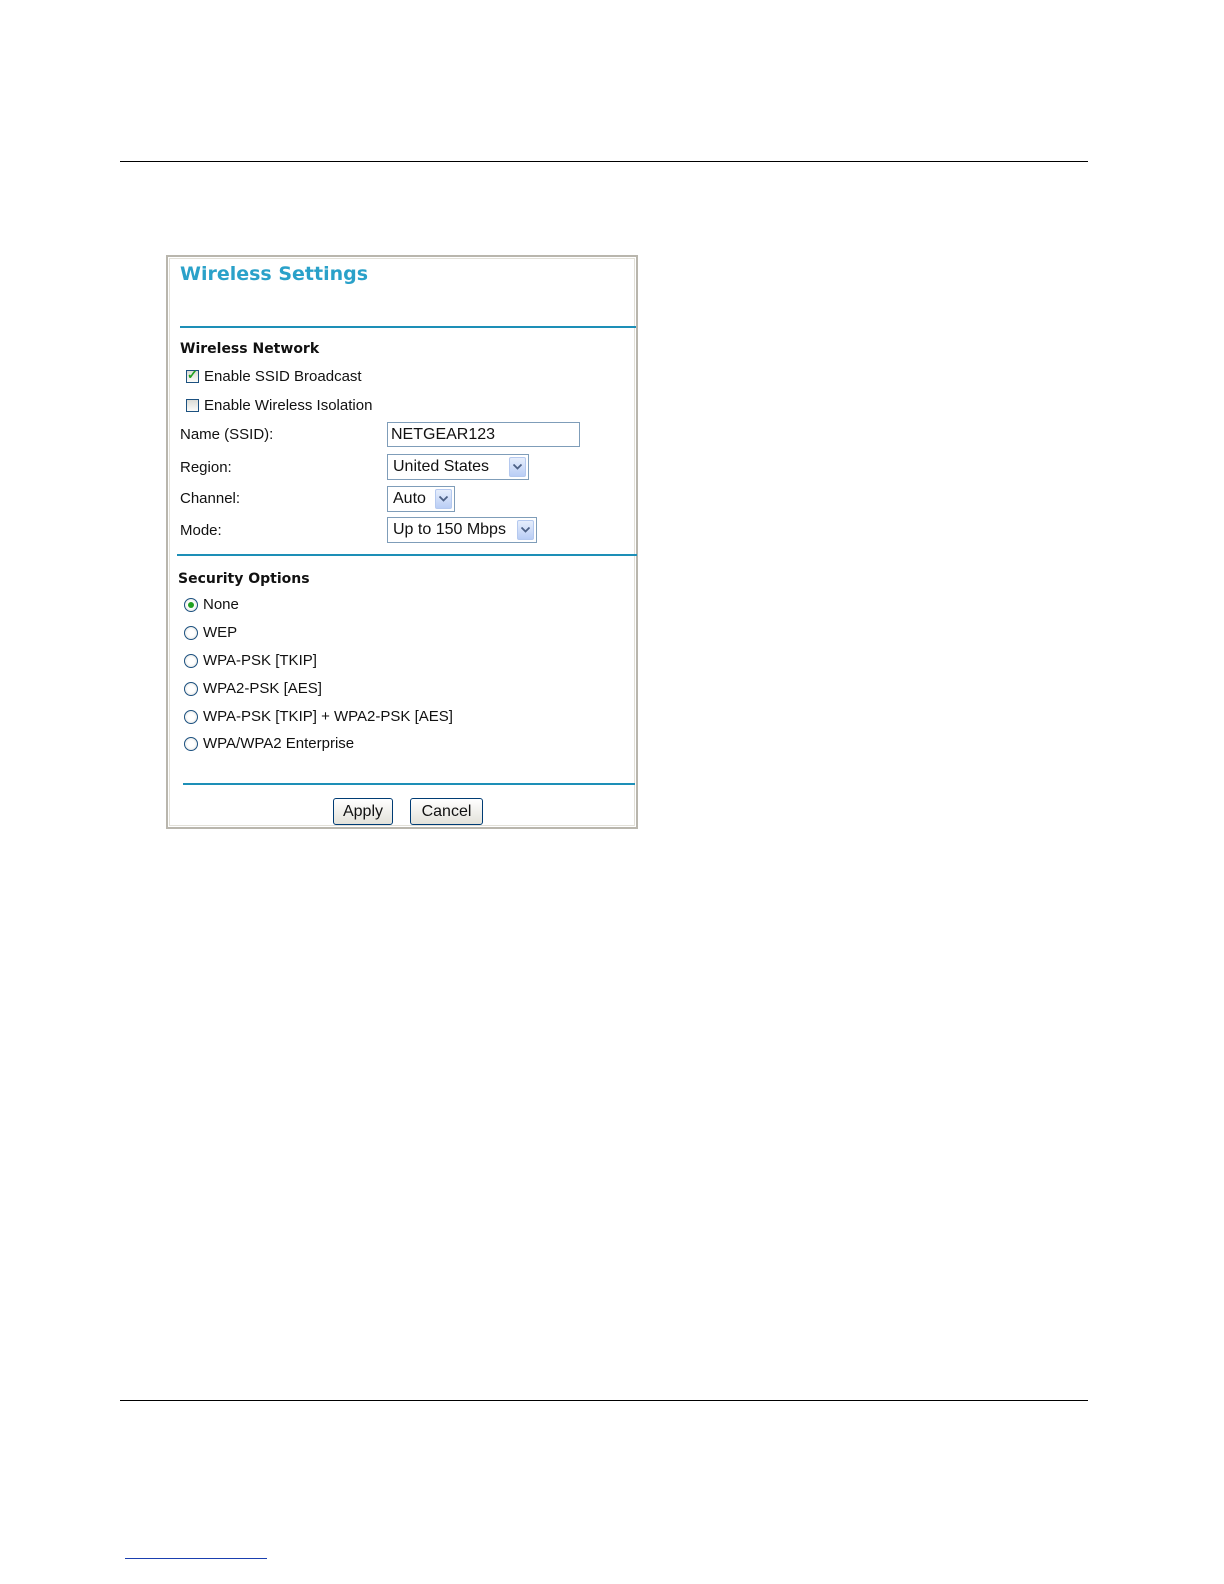 This screenshot has width=1224, height=1584. I want to click on security-option-label: None, so click(221, 604).